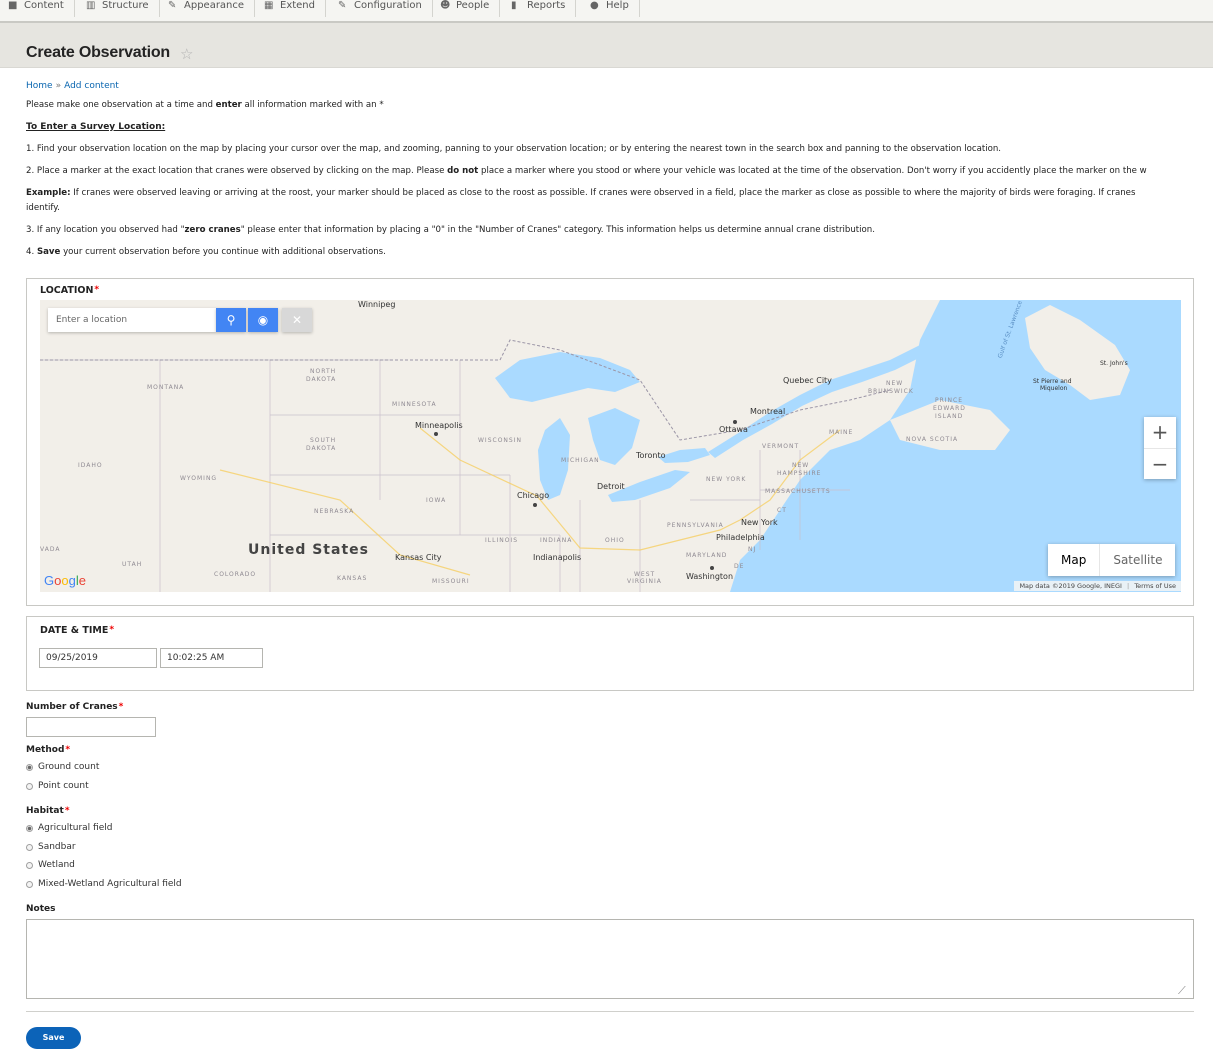 This screenshot has width=1213, height=1049. Describe the element at coordinates (1054, 388) in the screenshot. I see `map-label: Miquelon` at that location.